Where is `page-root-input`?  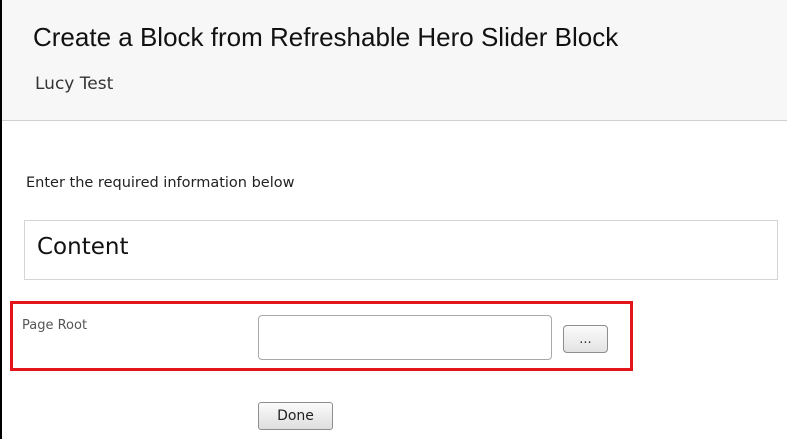 page-root-input is located at coordinates (405, 337).